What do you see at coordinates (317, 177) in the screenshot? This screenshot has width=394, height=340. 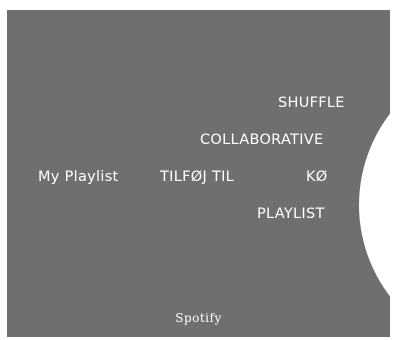 I see `queue-option: KØ` at bounding box center [317, 177].